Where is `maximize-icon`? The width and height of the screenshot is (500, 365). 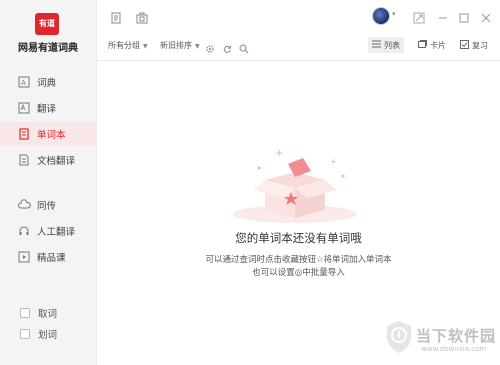 maximize-icon is located at coordinates (464, 16).